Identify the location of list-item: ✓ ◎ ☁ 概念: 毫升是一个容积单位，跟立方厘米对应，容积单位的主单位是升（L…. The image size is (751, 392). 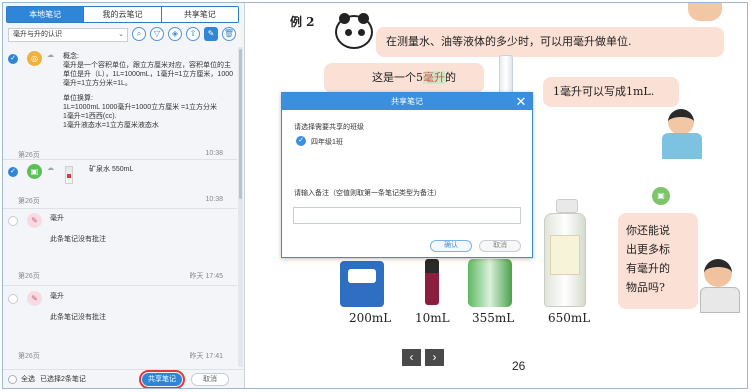
(120, 103).